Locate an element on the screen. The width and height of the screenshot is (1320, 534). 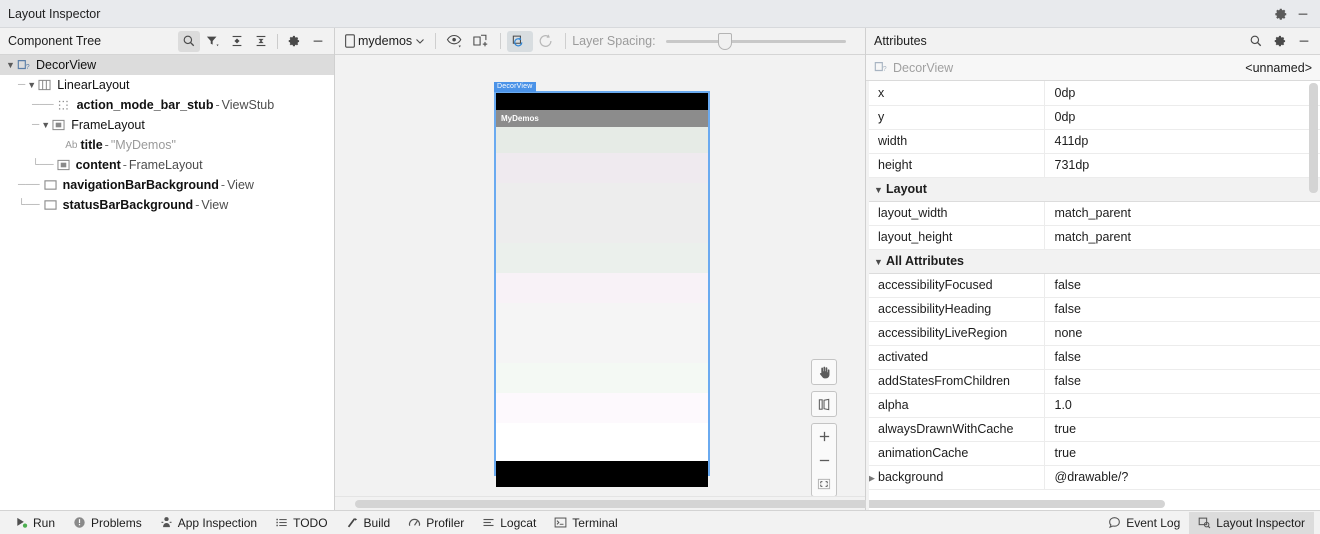
table-row: y 0dp is located at coordinates (1093, 117).